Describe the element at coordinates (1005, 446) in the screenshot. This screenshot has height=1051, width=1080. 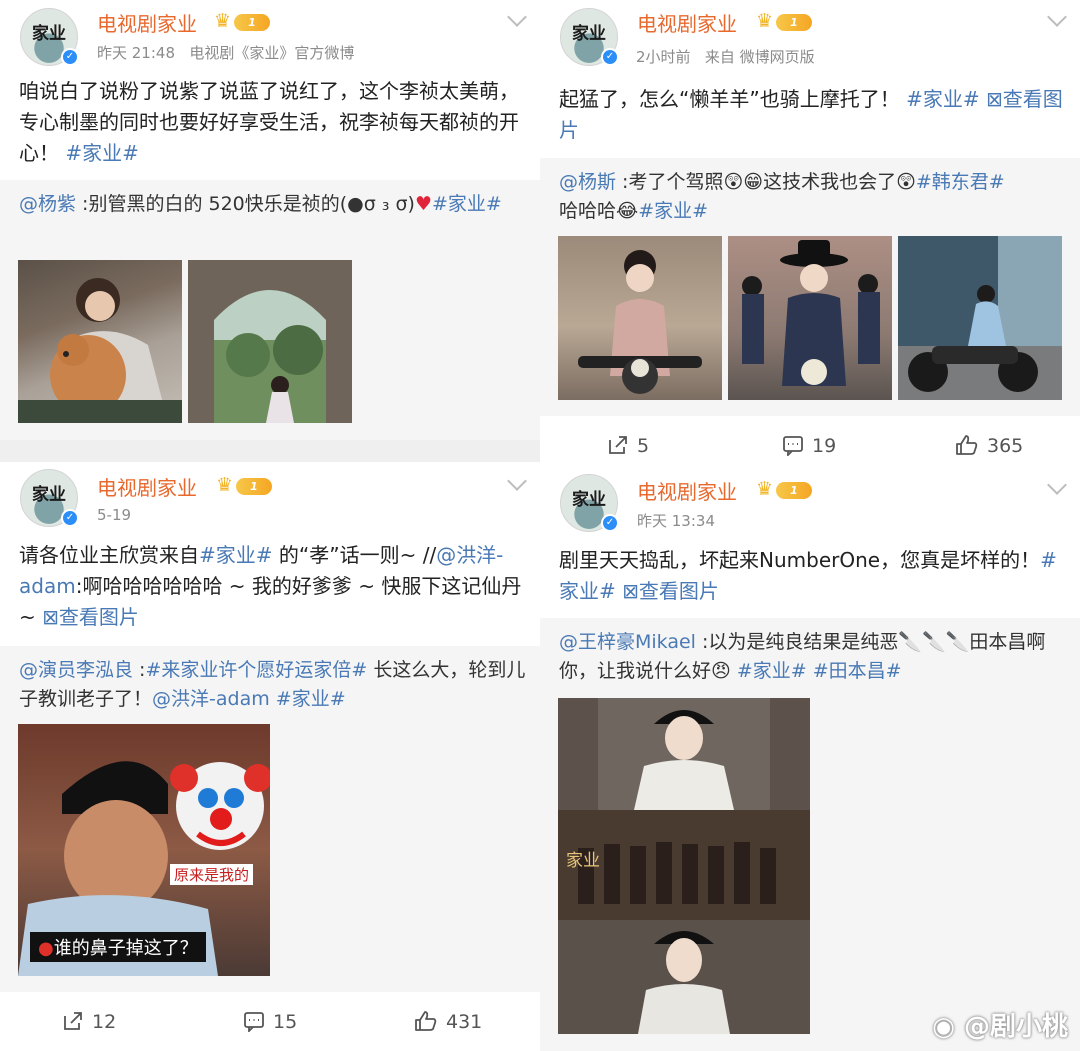
I see `like-count: 365` at that location.